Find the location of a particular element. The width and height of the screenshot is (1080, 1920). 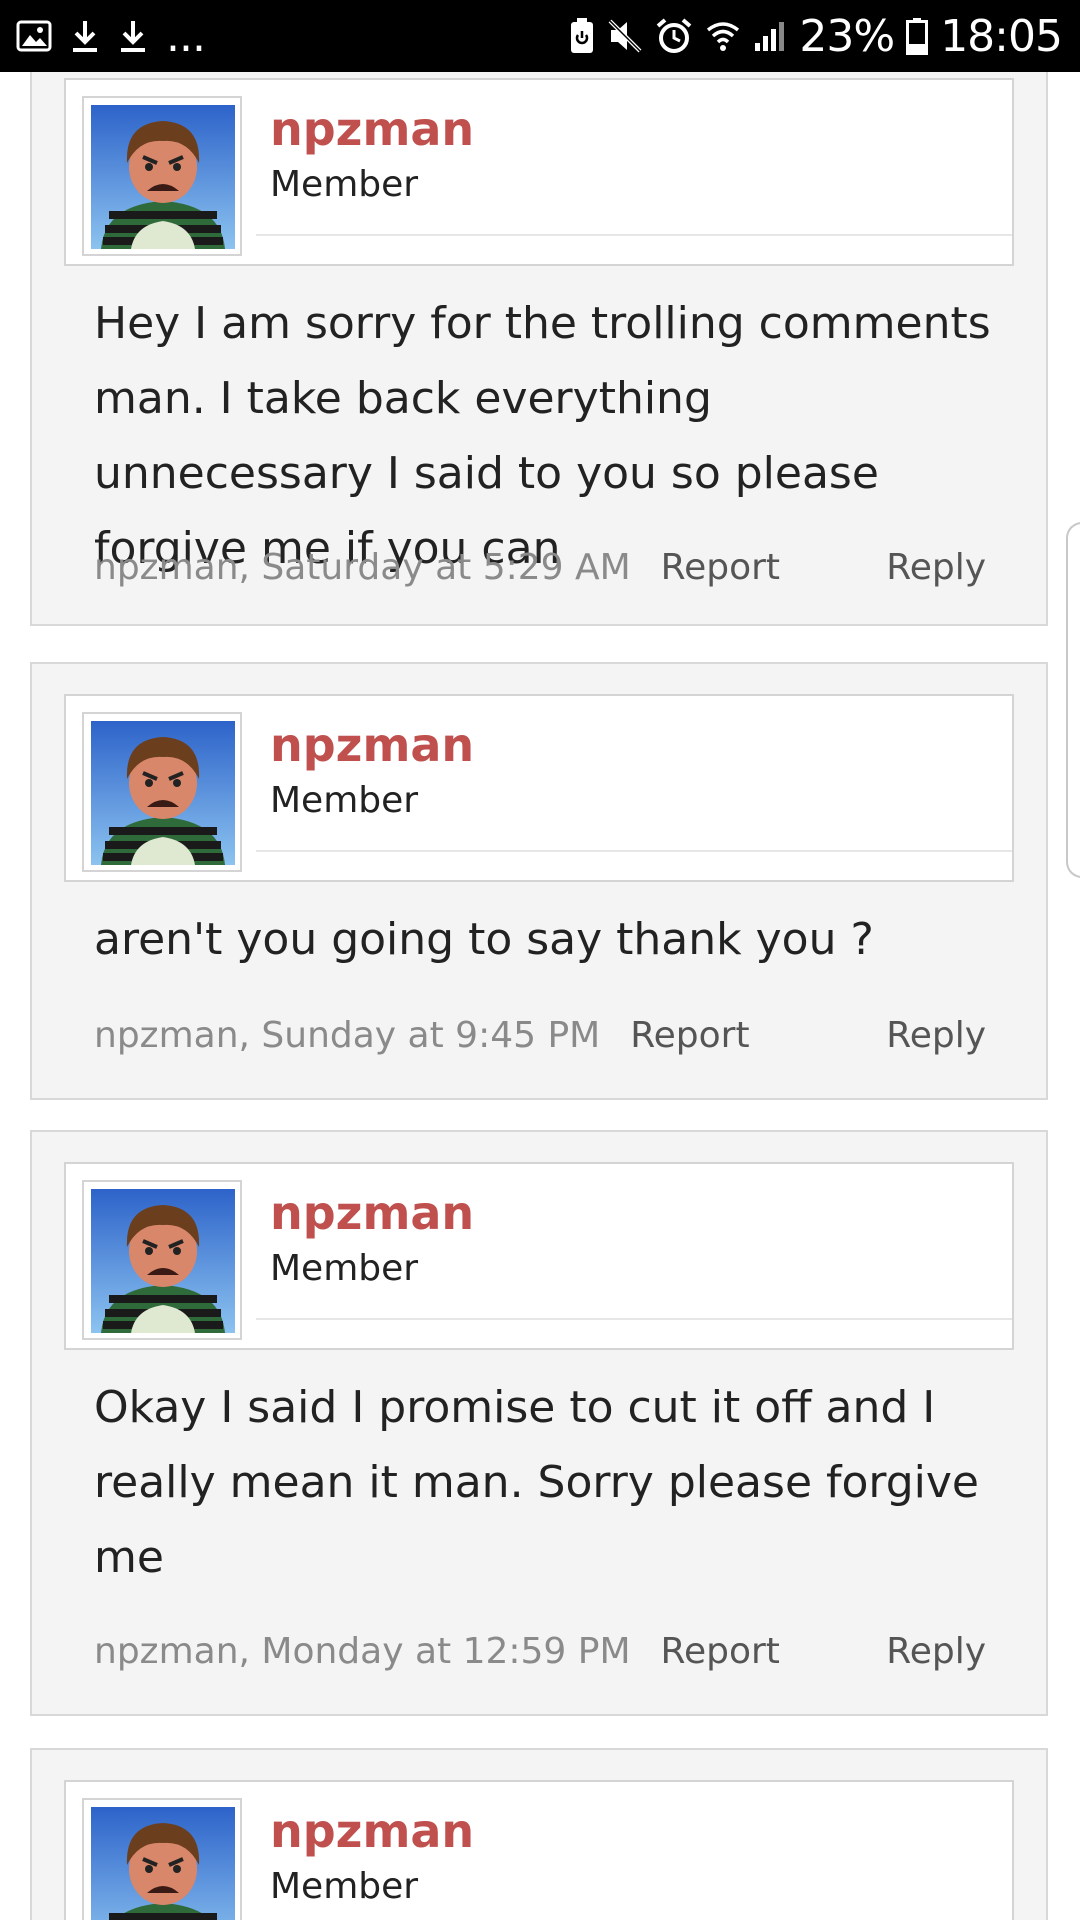

edge-panel-handle is located at coordinates (1073, 700).